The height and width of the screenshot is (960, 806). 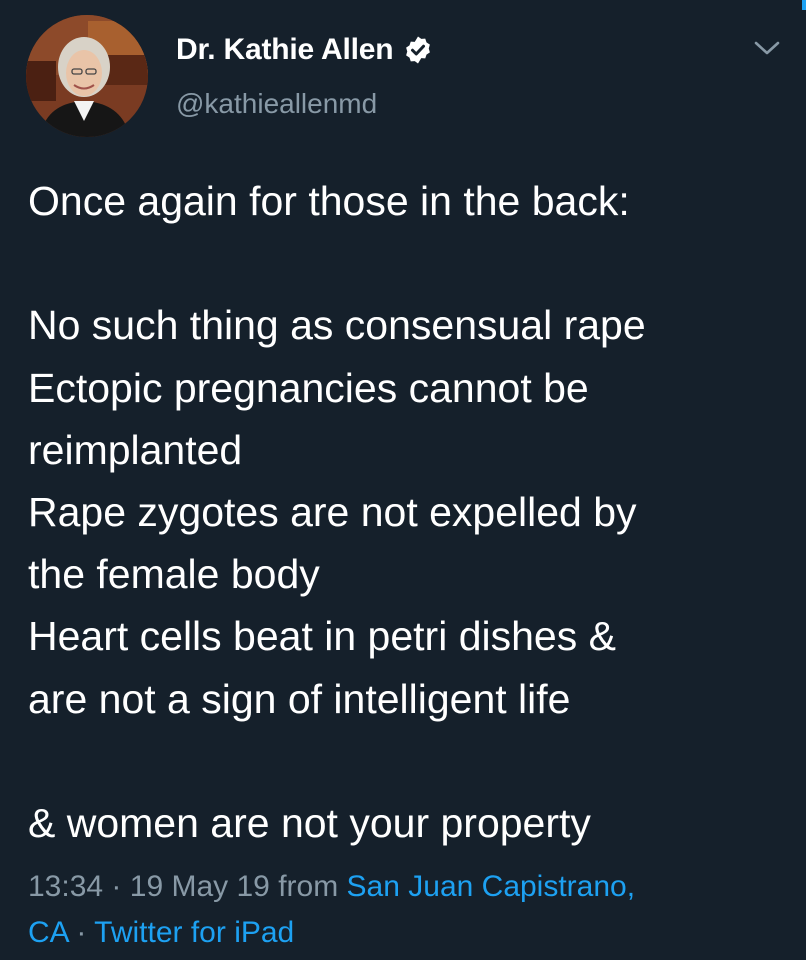 I want to click on display-name: Dr. Kathie Allen, so click(x=285, y=50).